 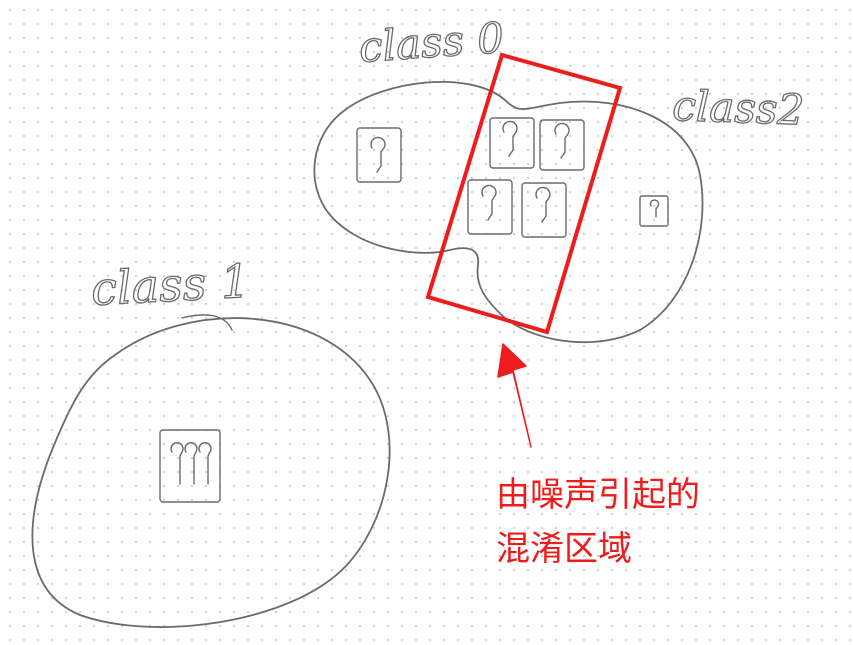 What do you see at coordinates (598, 495) in the screenshot?
I see `annotation-line-1: 由噪声引起的` at bounding box center [598, 495].